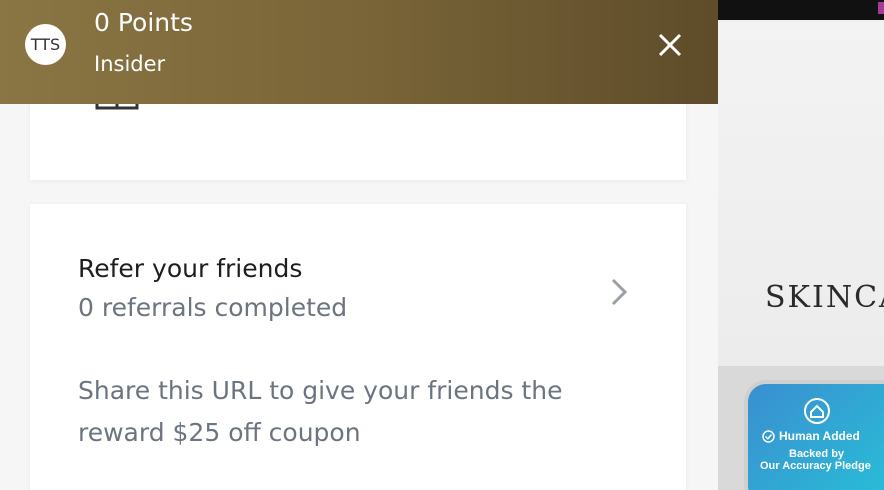 This screenshot has height=490, width=884. Describe the element at coordinates (815, 466) in the screenshot. I see `pledge-line-3: Our Accuracy Pledge` at that location.